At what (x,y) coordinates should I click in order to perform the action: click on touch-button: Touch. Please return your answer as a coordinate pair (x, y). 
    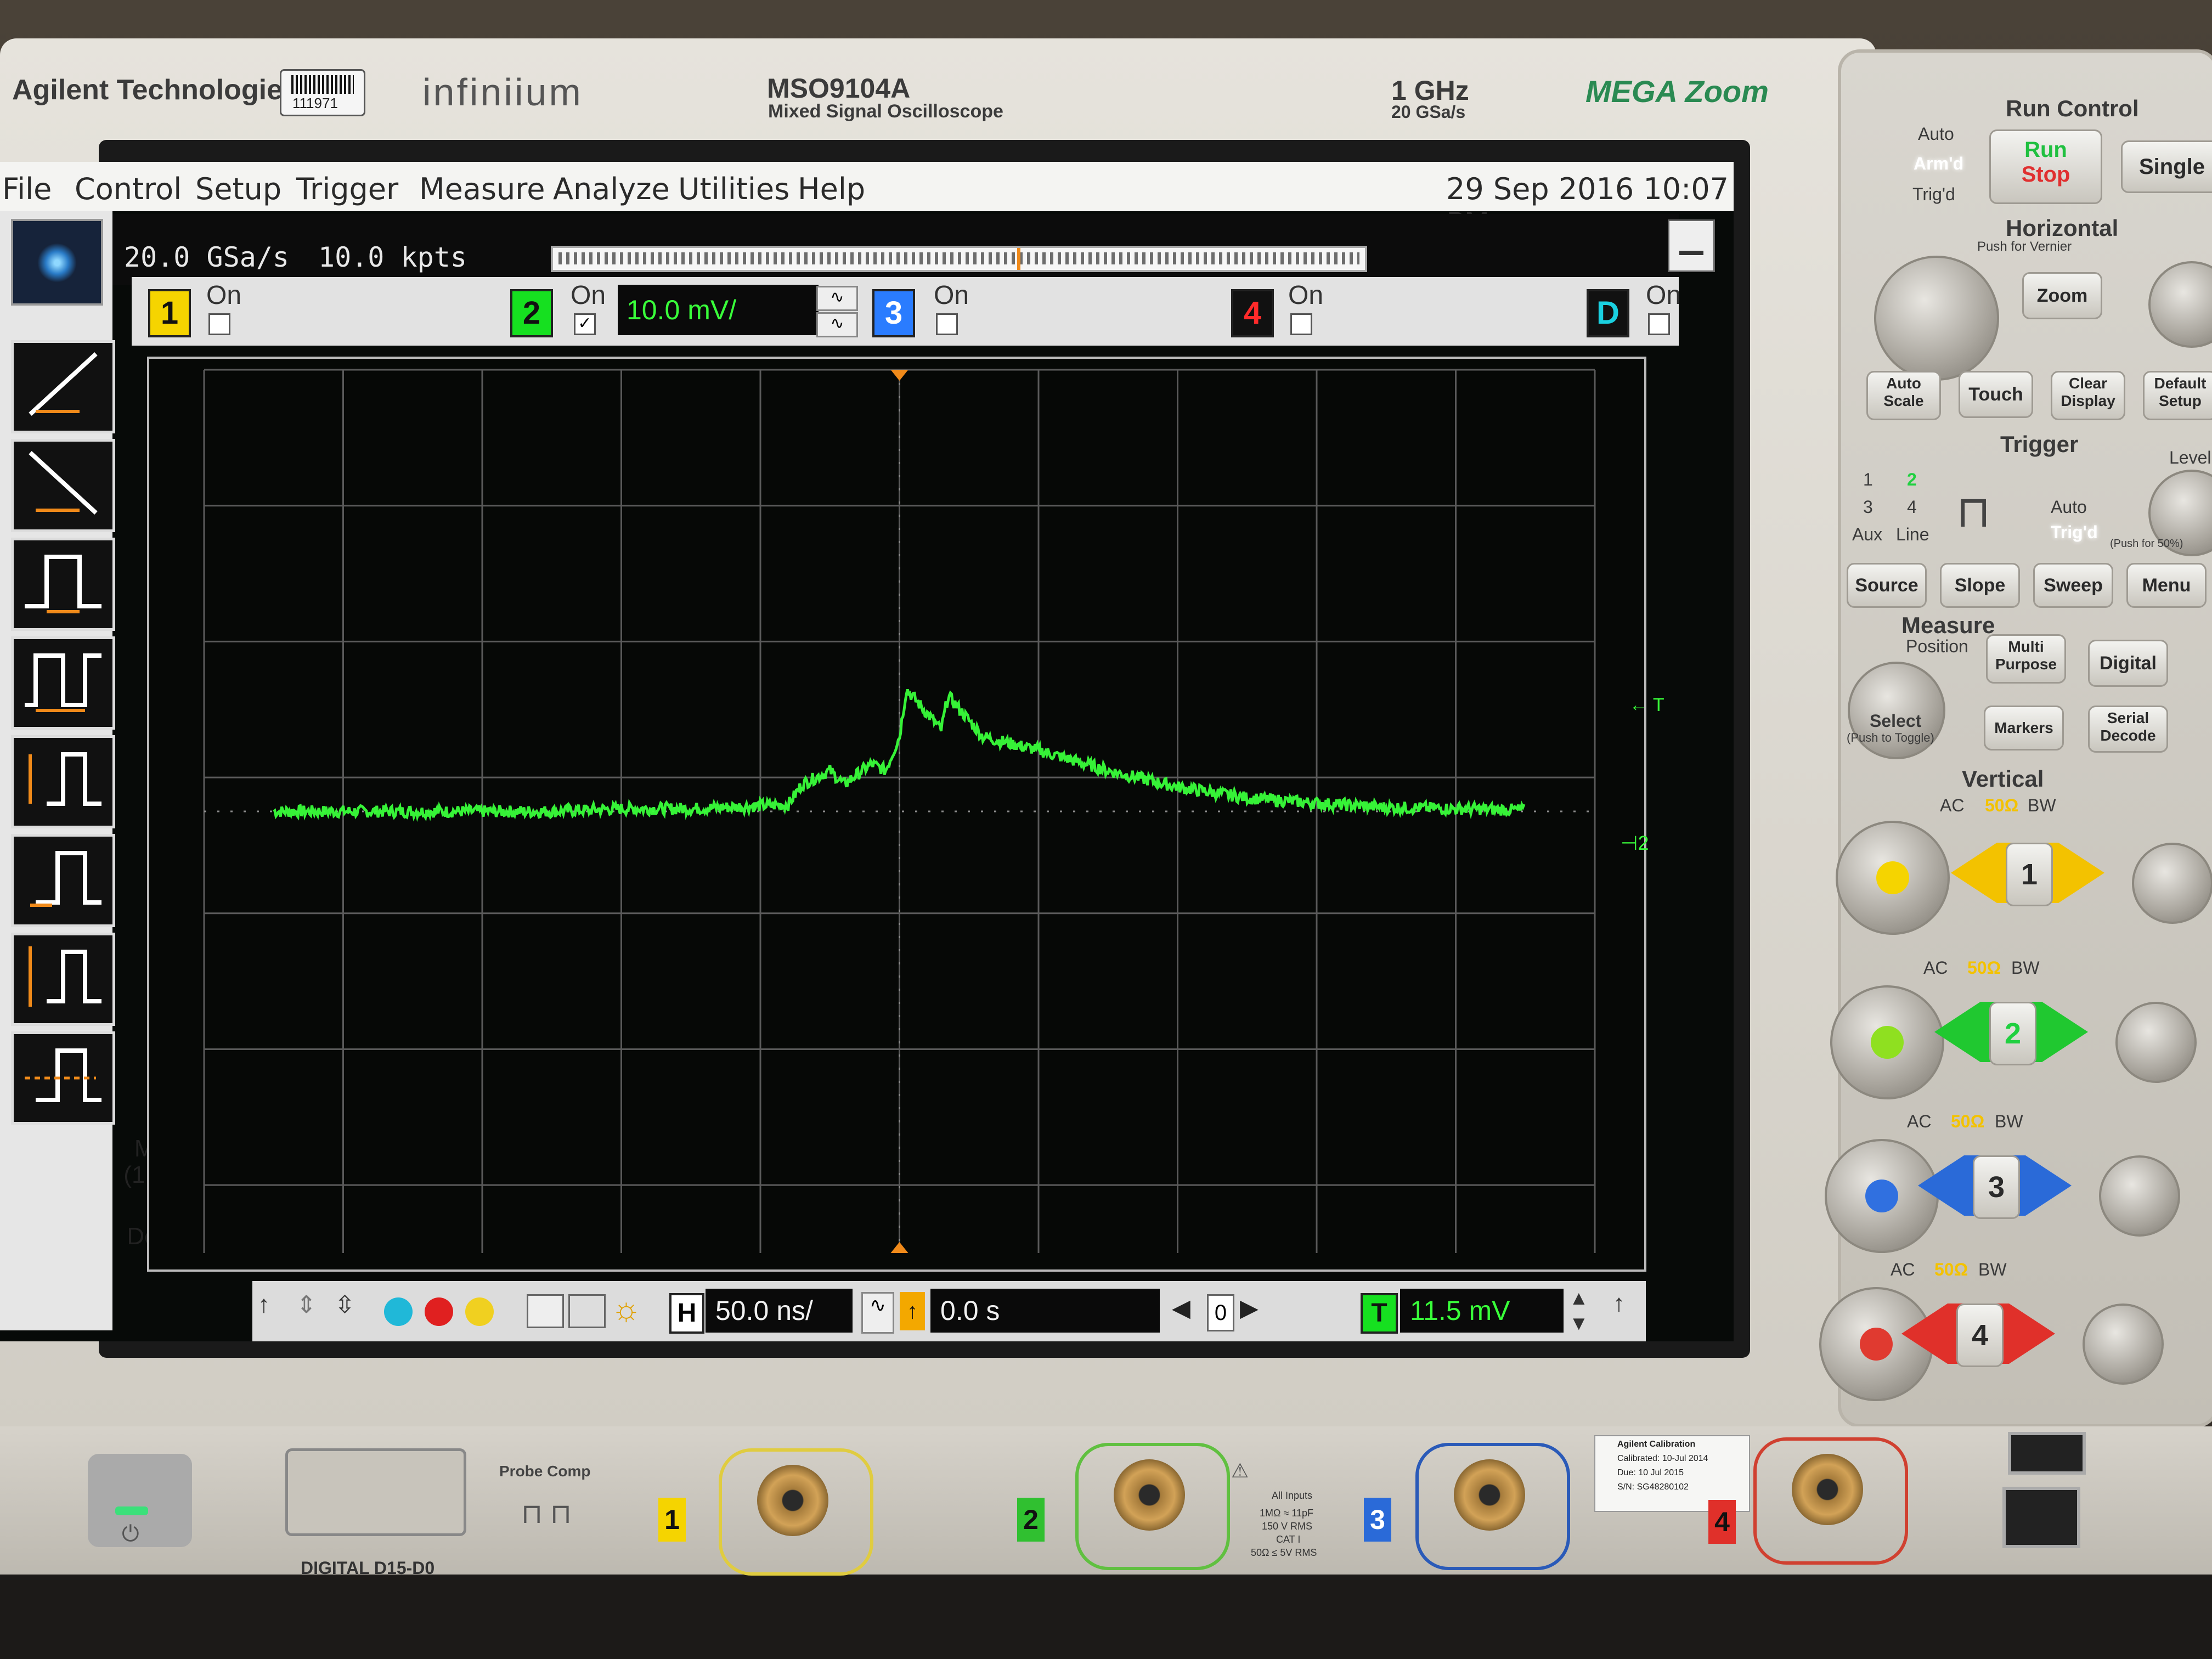
    Looking at the image, I should click on (1996, 394).